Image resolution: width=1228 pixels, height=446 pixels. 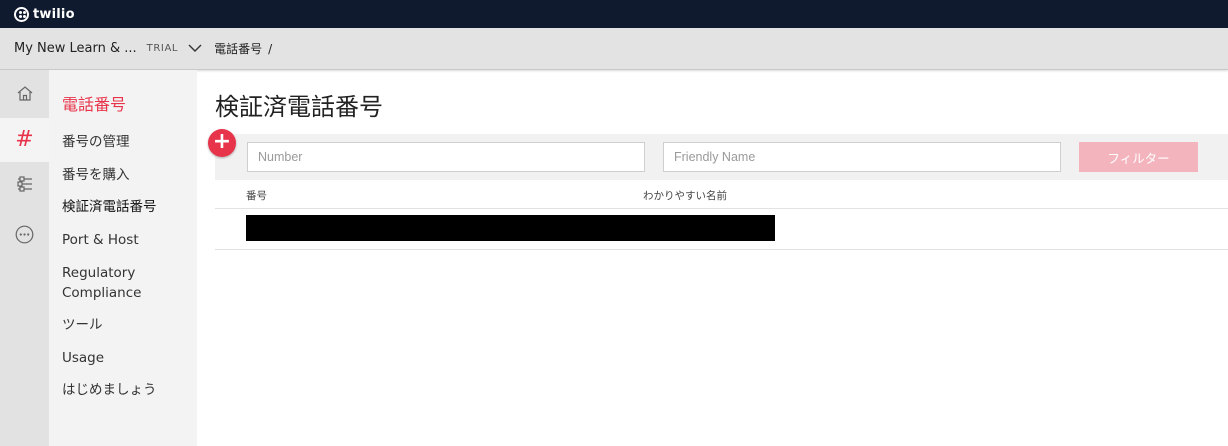 I want to click on sliders-icon, so click(x=25, y=186).